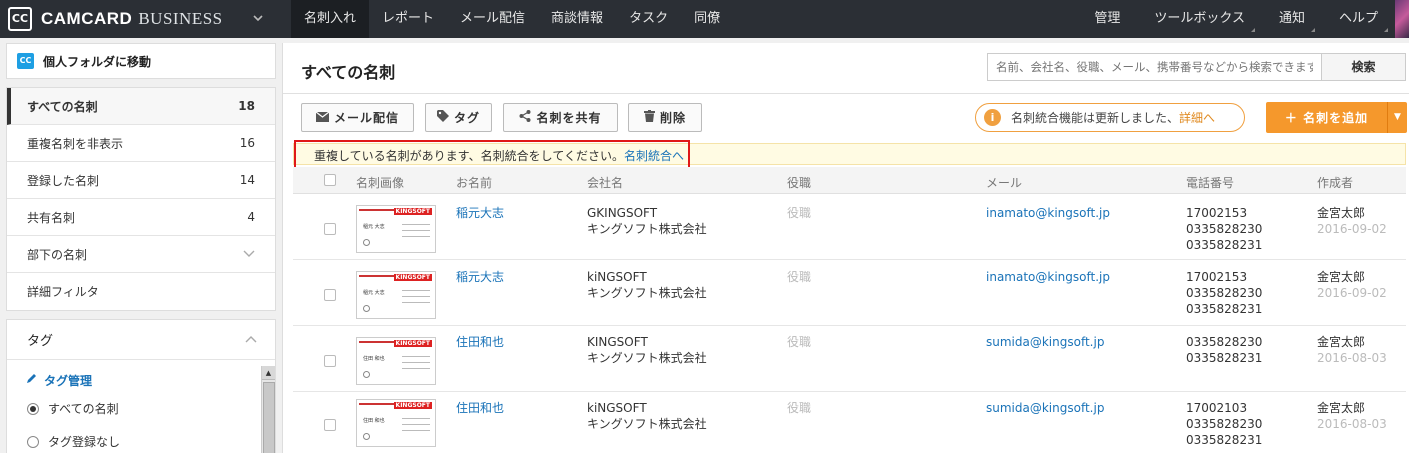 The image size is (1409, 453). I want to click on column-header: 役職, so click(799, 182).